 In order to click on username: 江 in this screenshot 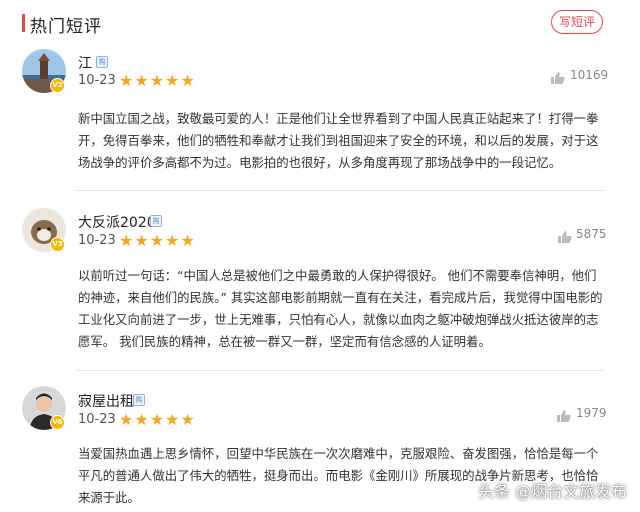, I will do `click(85, 63)`.